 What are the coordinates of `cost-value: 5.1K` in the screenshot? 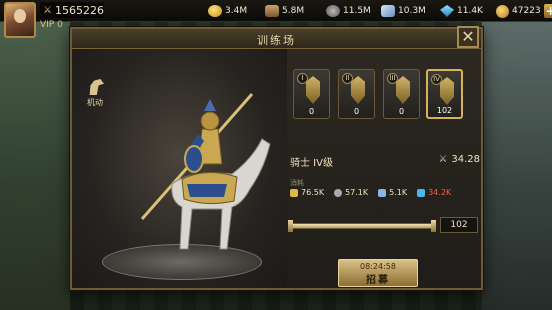 It's located at (398, 192).